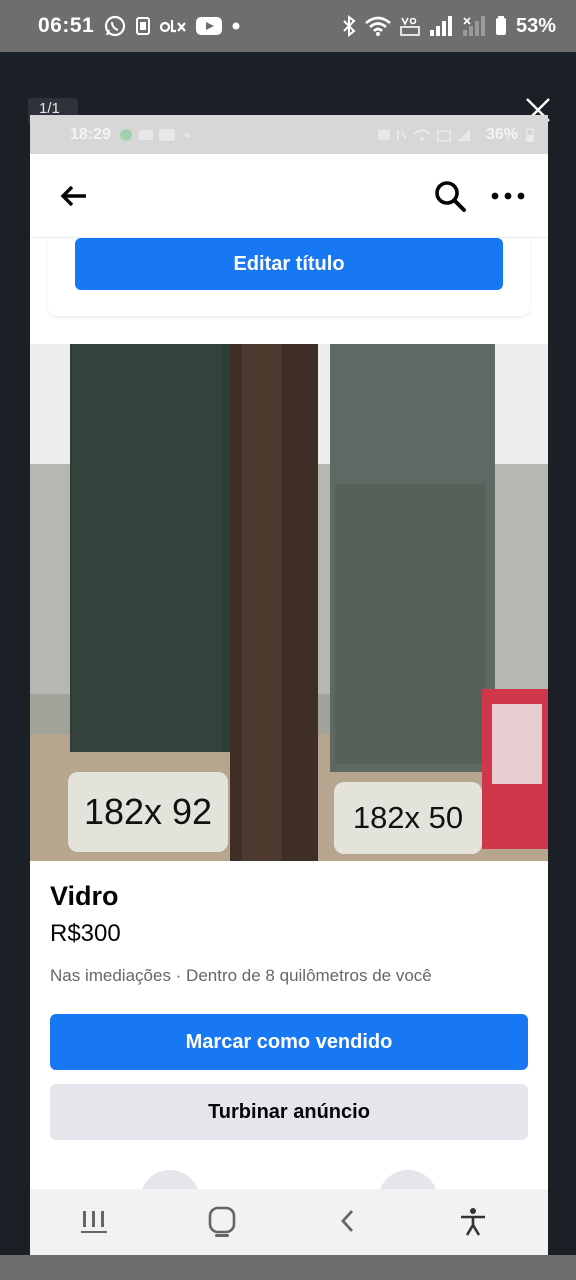 This screenshot has width=576, height=1280. What do you see at coordinates (66, 25) in the screenshot?
I see `status-time: 06:51` at bounding box center [66, 25].